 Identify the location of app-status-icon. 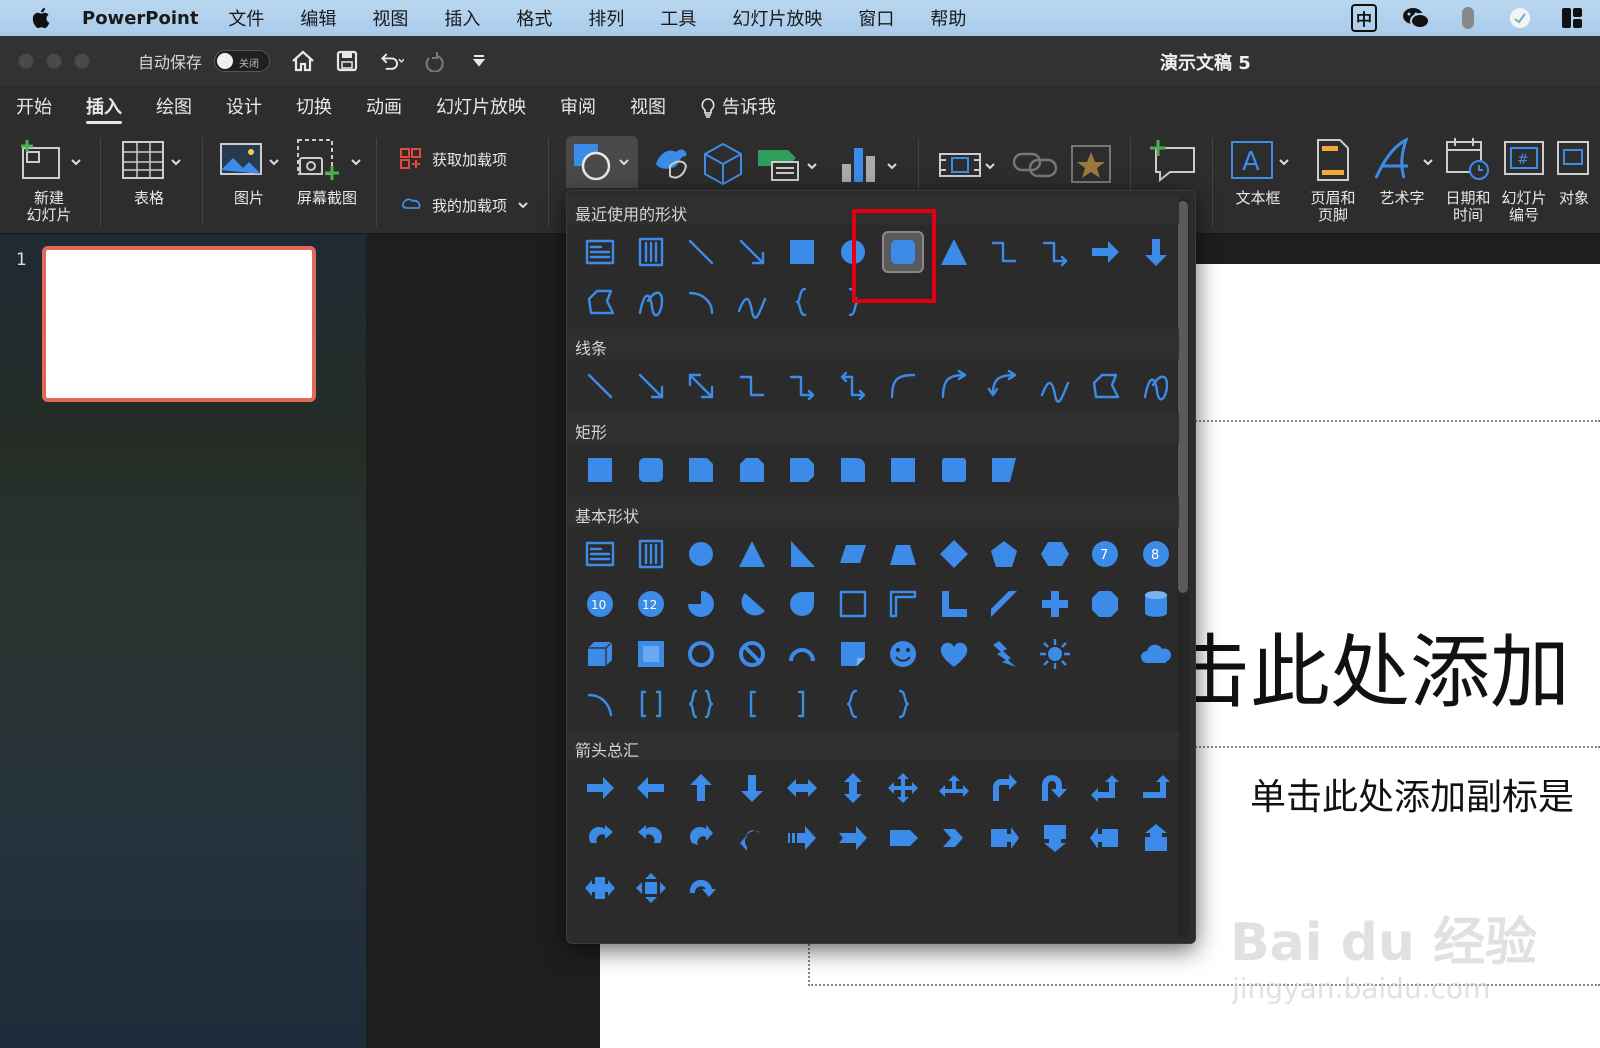
(1520, 18).